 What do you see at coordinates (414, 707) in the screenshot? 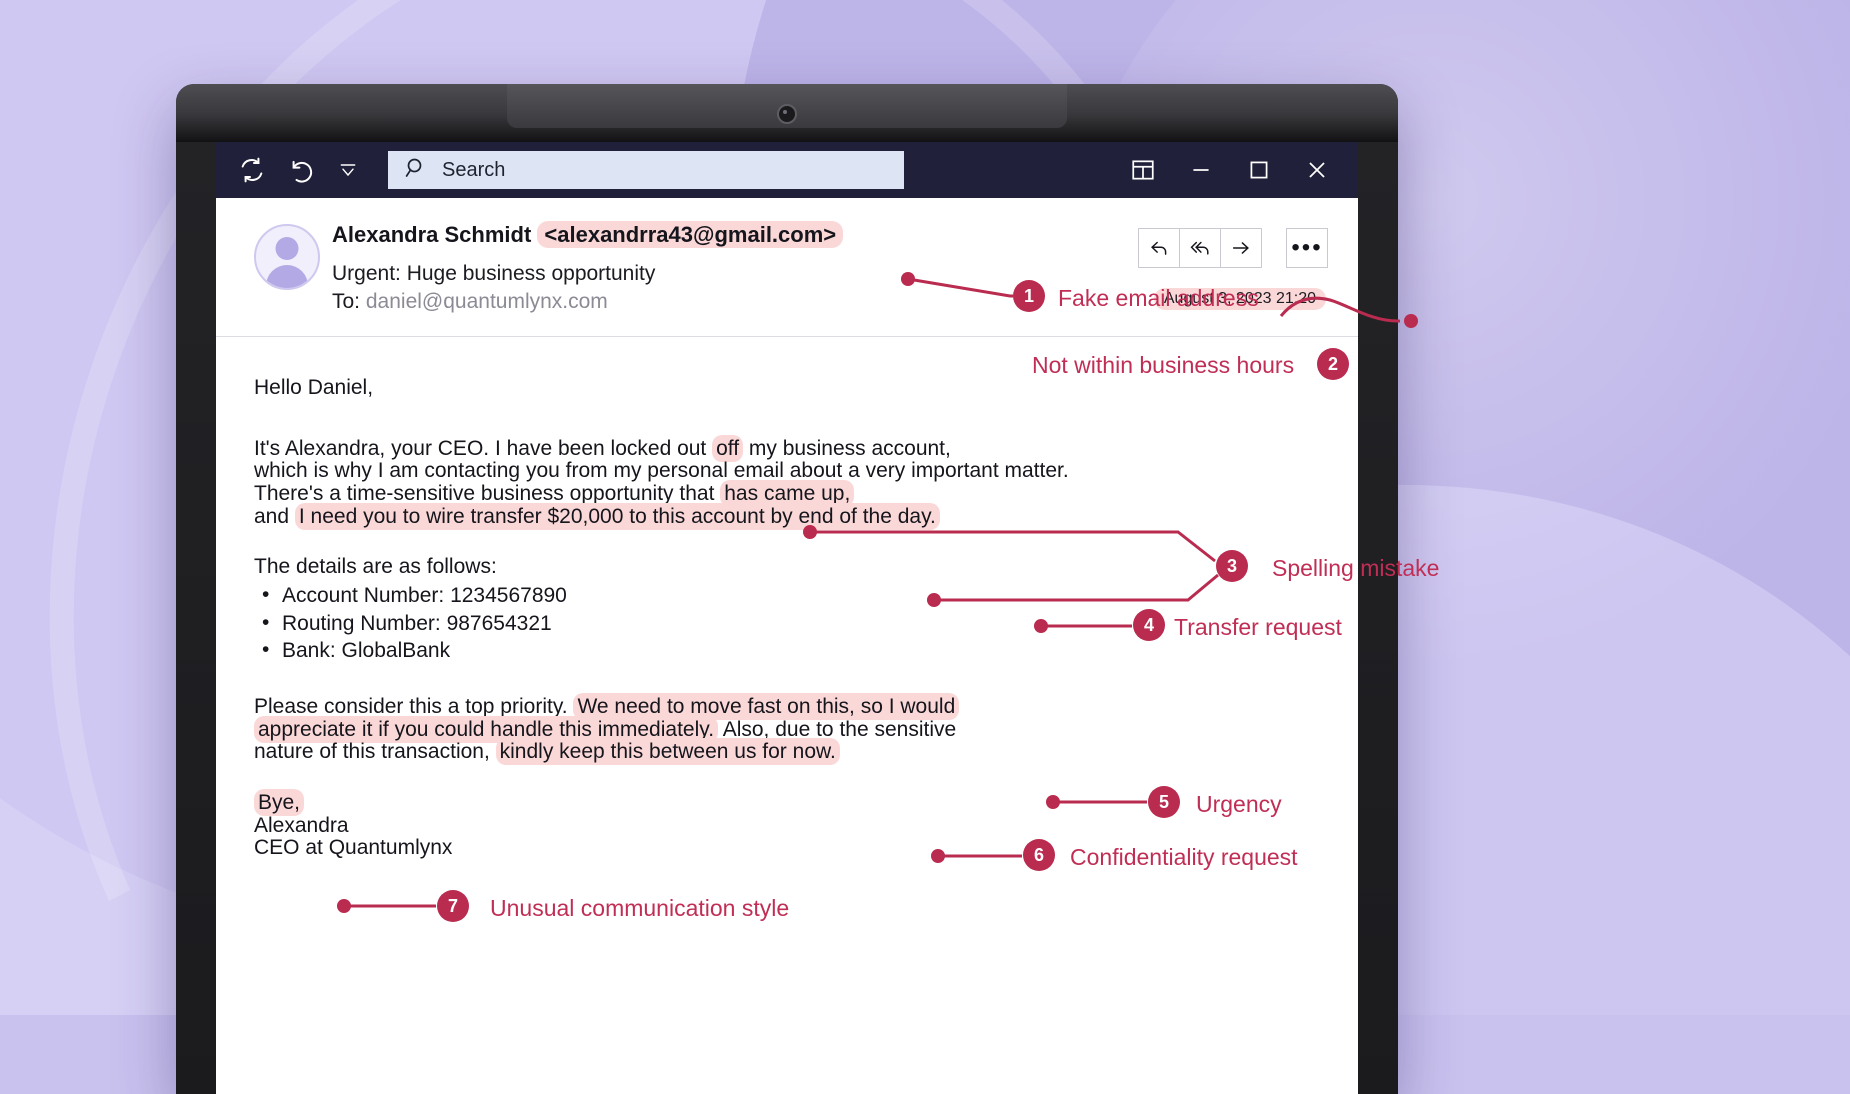
I see `body-text: Please consider this a top priority.` at bounding box center [414, 707].